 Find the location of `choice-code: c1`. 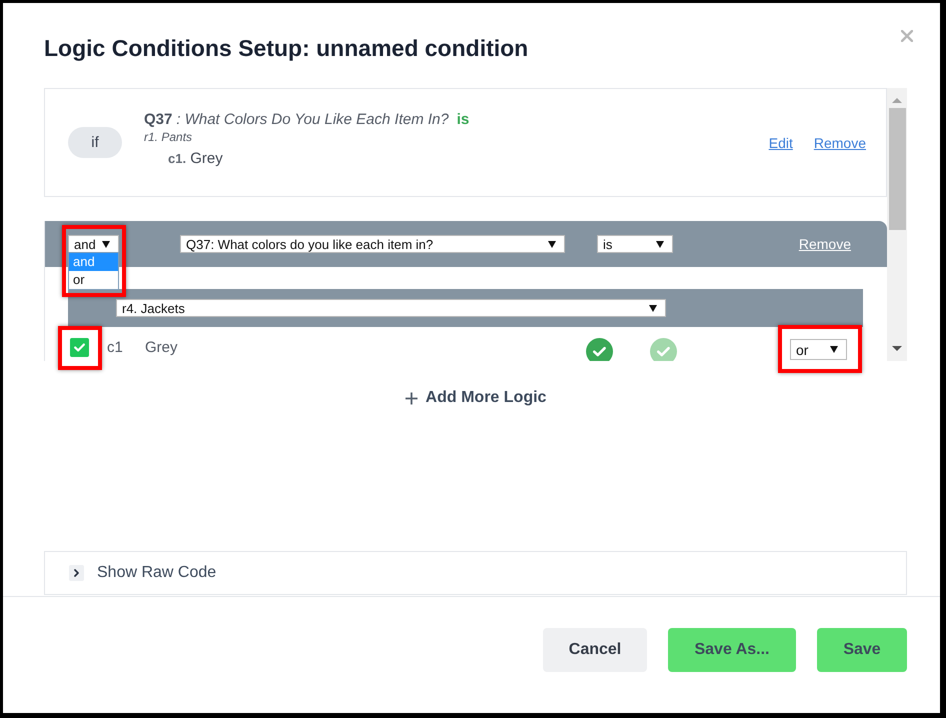

choice-code: c1 is located at coordinates (115, 347).